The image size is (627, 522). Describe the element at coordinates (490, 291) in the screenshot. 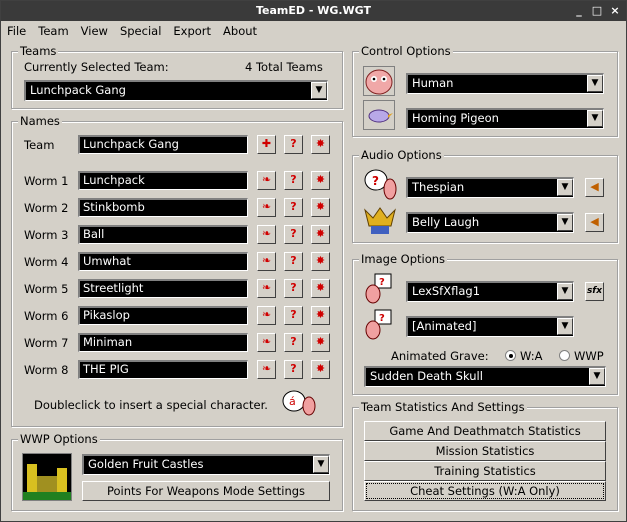

I see `flag-select: LexSfXflag1 ▼` at that location.